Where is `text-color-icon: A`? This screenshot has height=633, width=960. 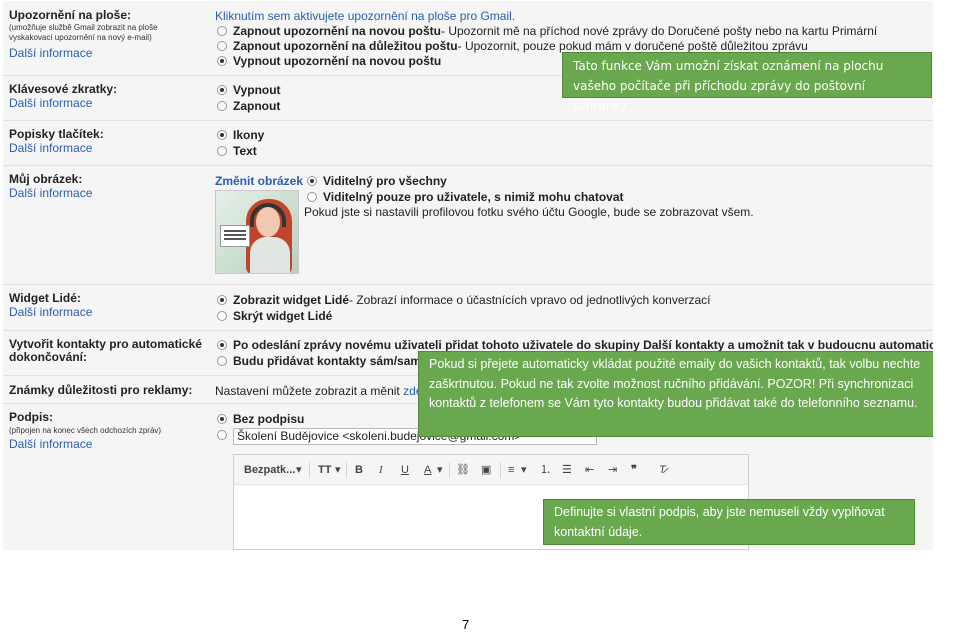
text-color-icon: A is located at coordinates (427, 470).